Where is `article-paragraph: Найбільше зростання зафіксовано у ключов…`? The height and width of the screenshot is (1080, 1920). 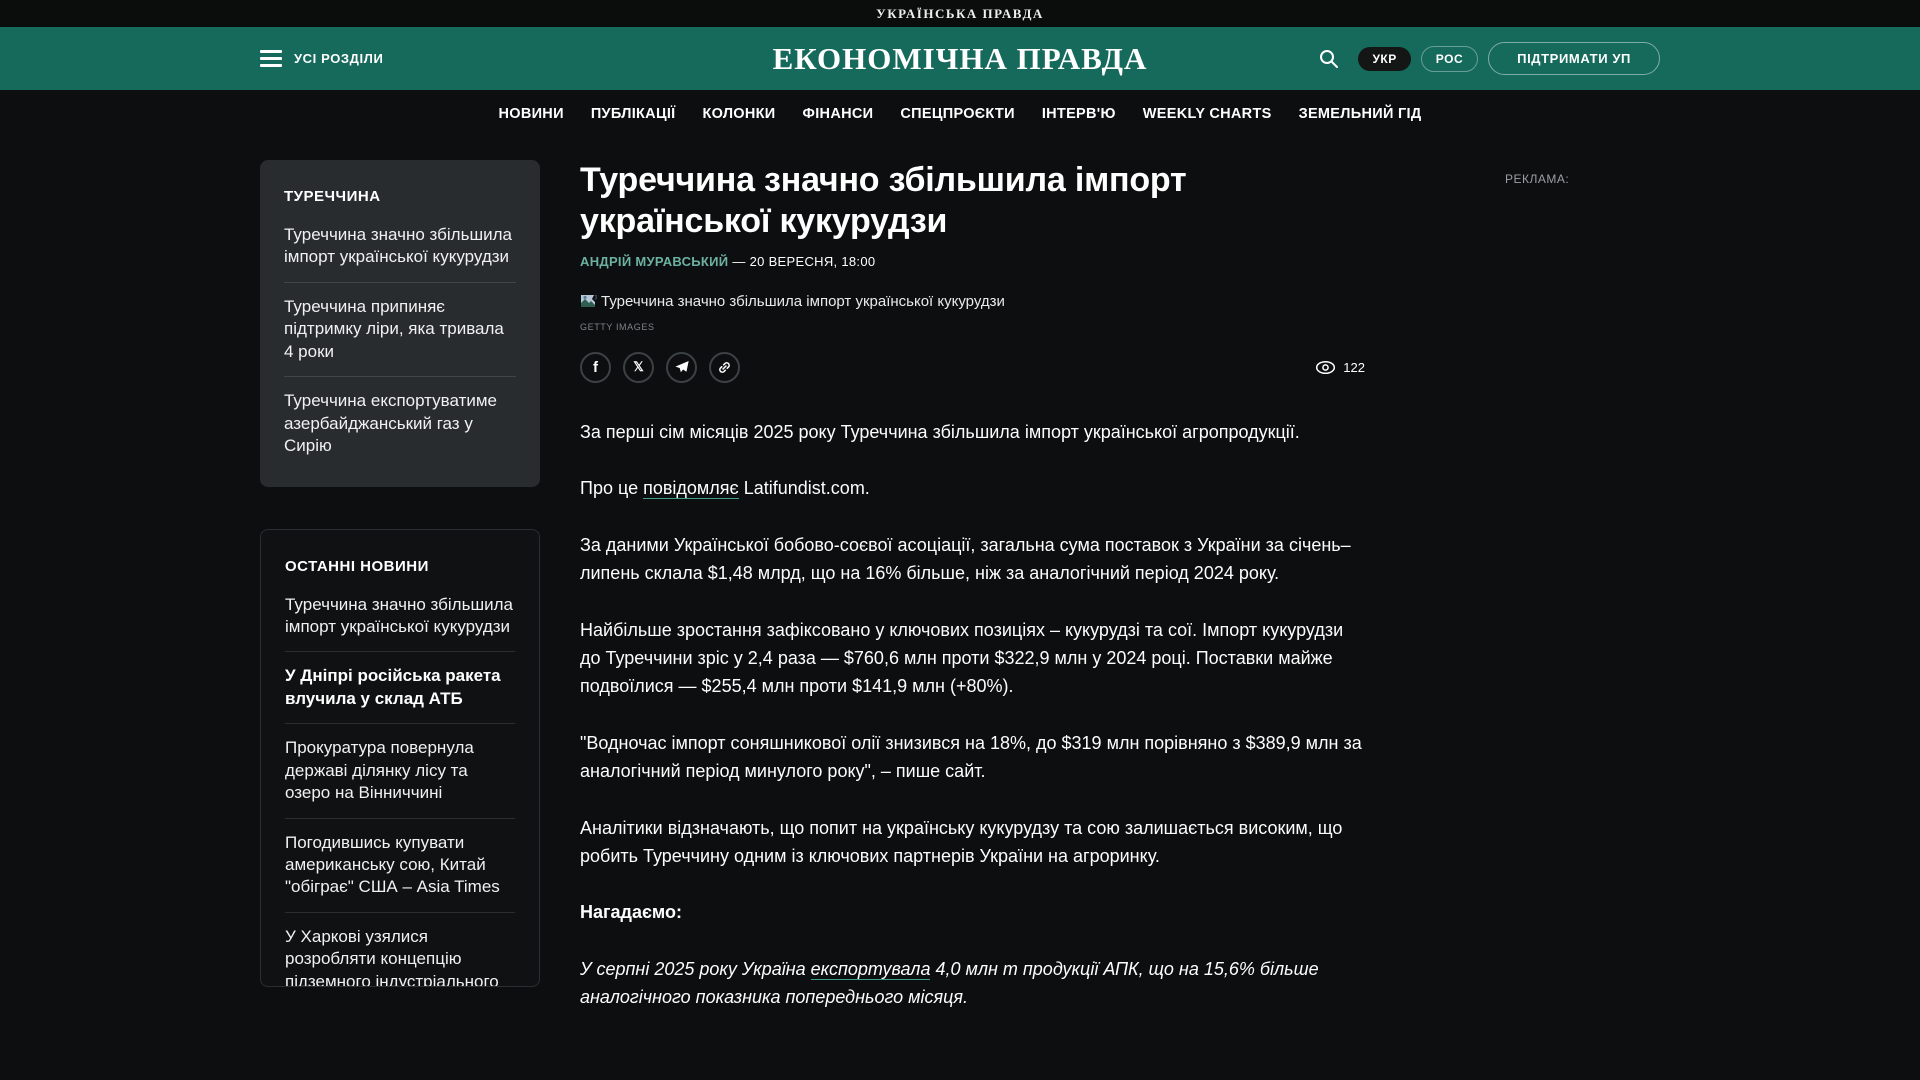
article-paragraph: Найбільше зростання зафіксовано у ключов… is located at coordinates (972, 659).